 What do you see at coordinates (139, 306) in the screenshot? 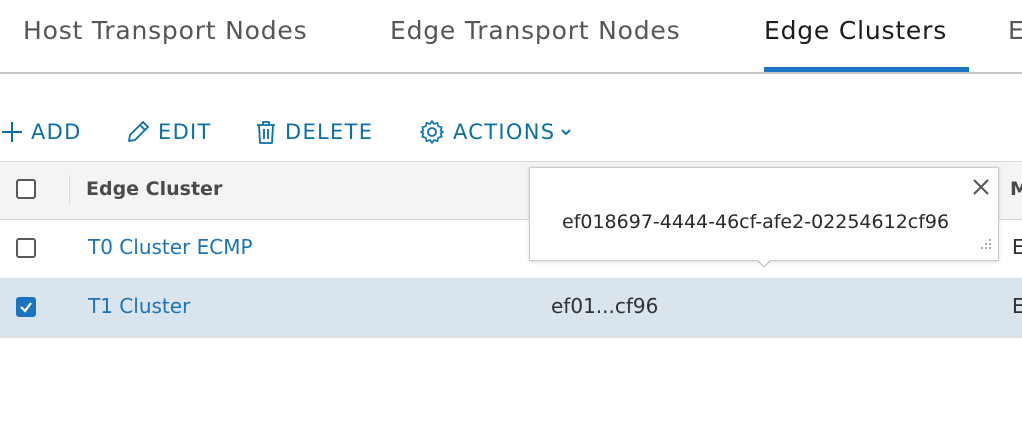
I see `edge-cluster-link: T1 Cluster` at bounding box center [139, 306].